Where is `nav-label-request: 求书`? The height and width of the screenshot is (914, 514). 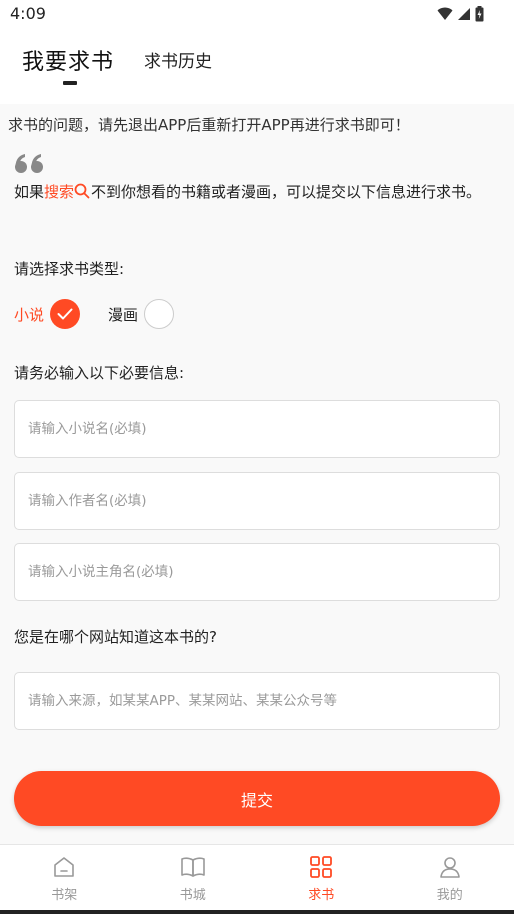 nav-label-request: 求书 is located at coordinates (321, 895).